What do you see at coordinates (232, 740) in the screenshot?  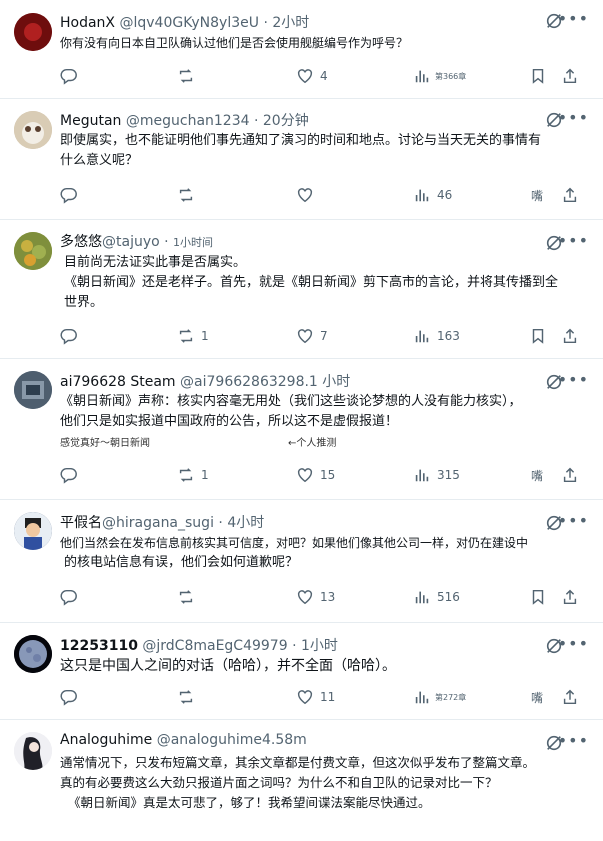 I see `handle: @analoguhime4.58m` at bounding box center [232, 740].